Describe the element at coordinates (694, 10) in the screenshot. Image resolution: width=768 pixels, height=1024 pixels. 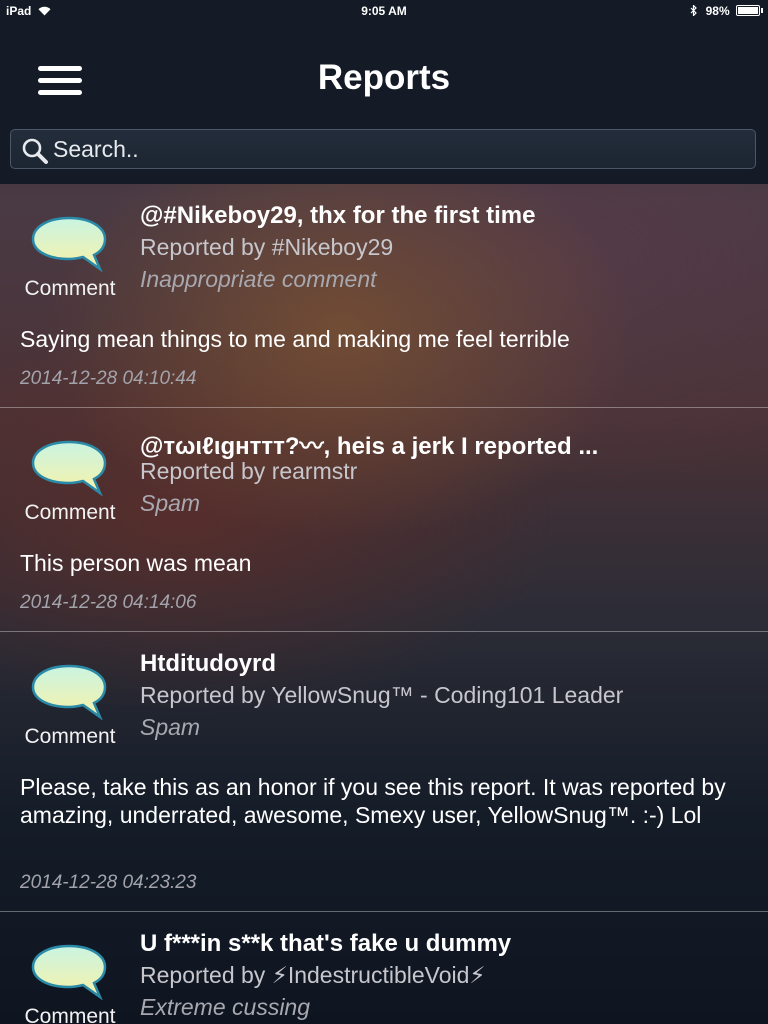
I see `bluetooth-icon` at that location.